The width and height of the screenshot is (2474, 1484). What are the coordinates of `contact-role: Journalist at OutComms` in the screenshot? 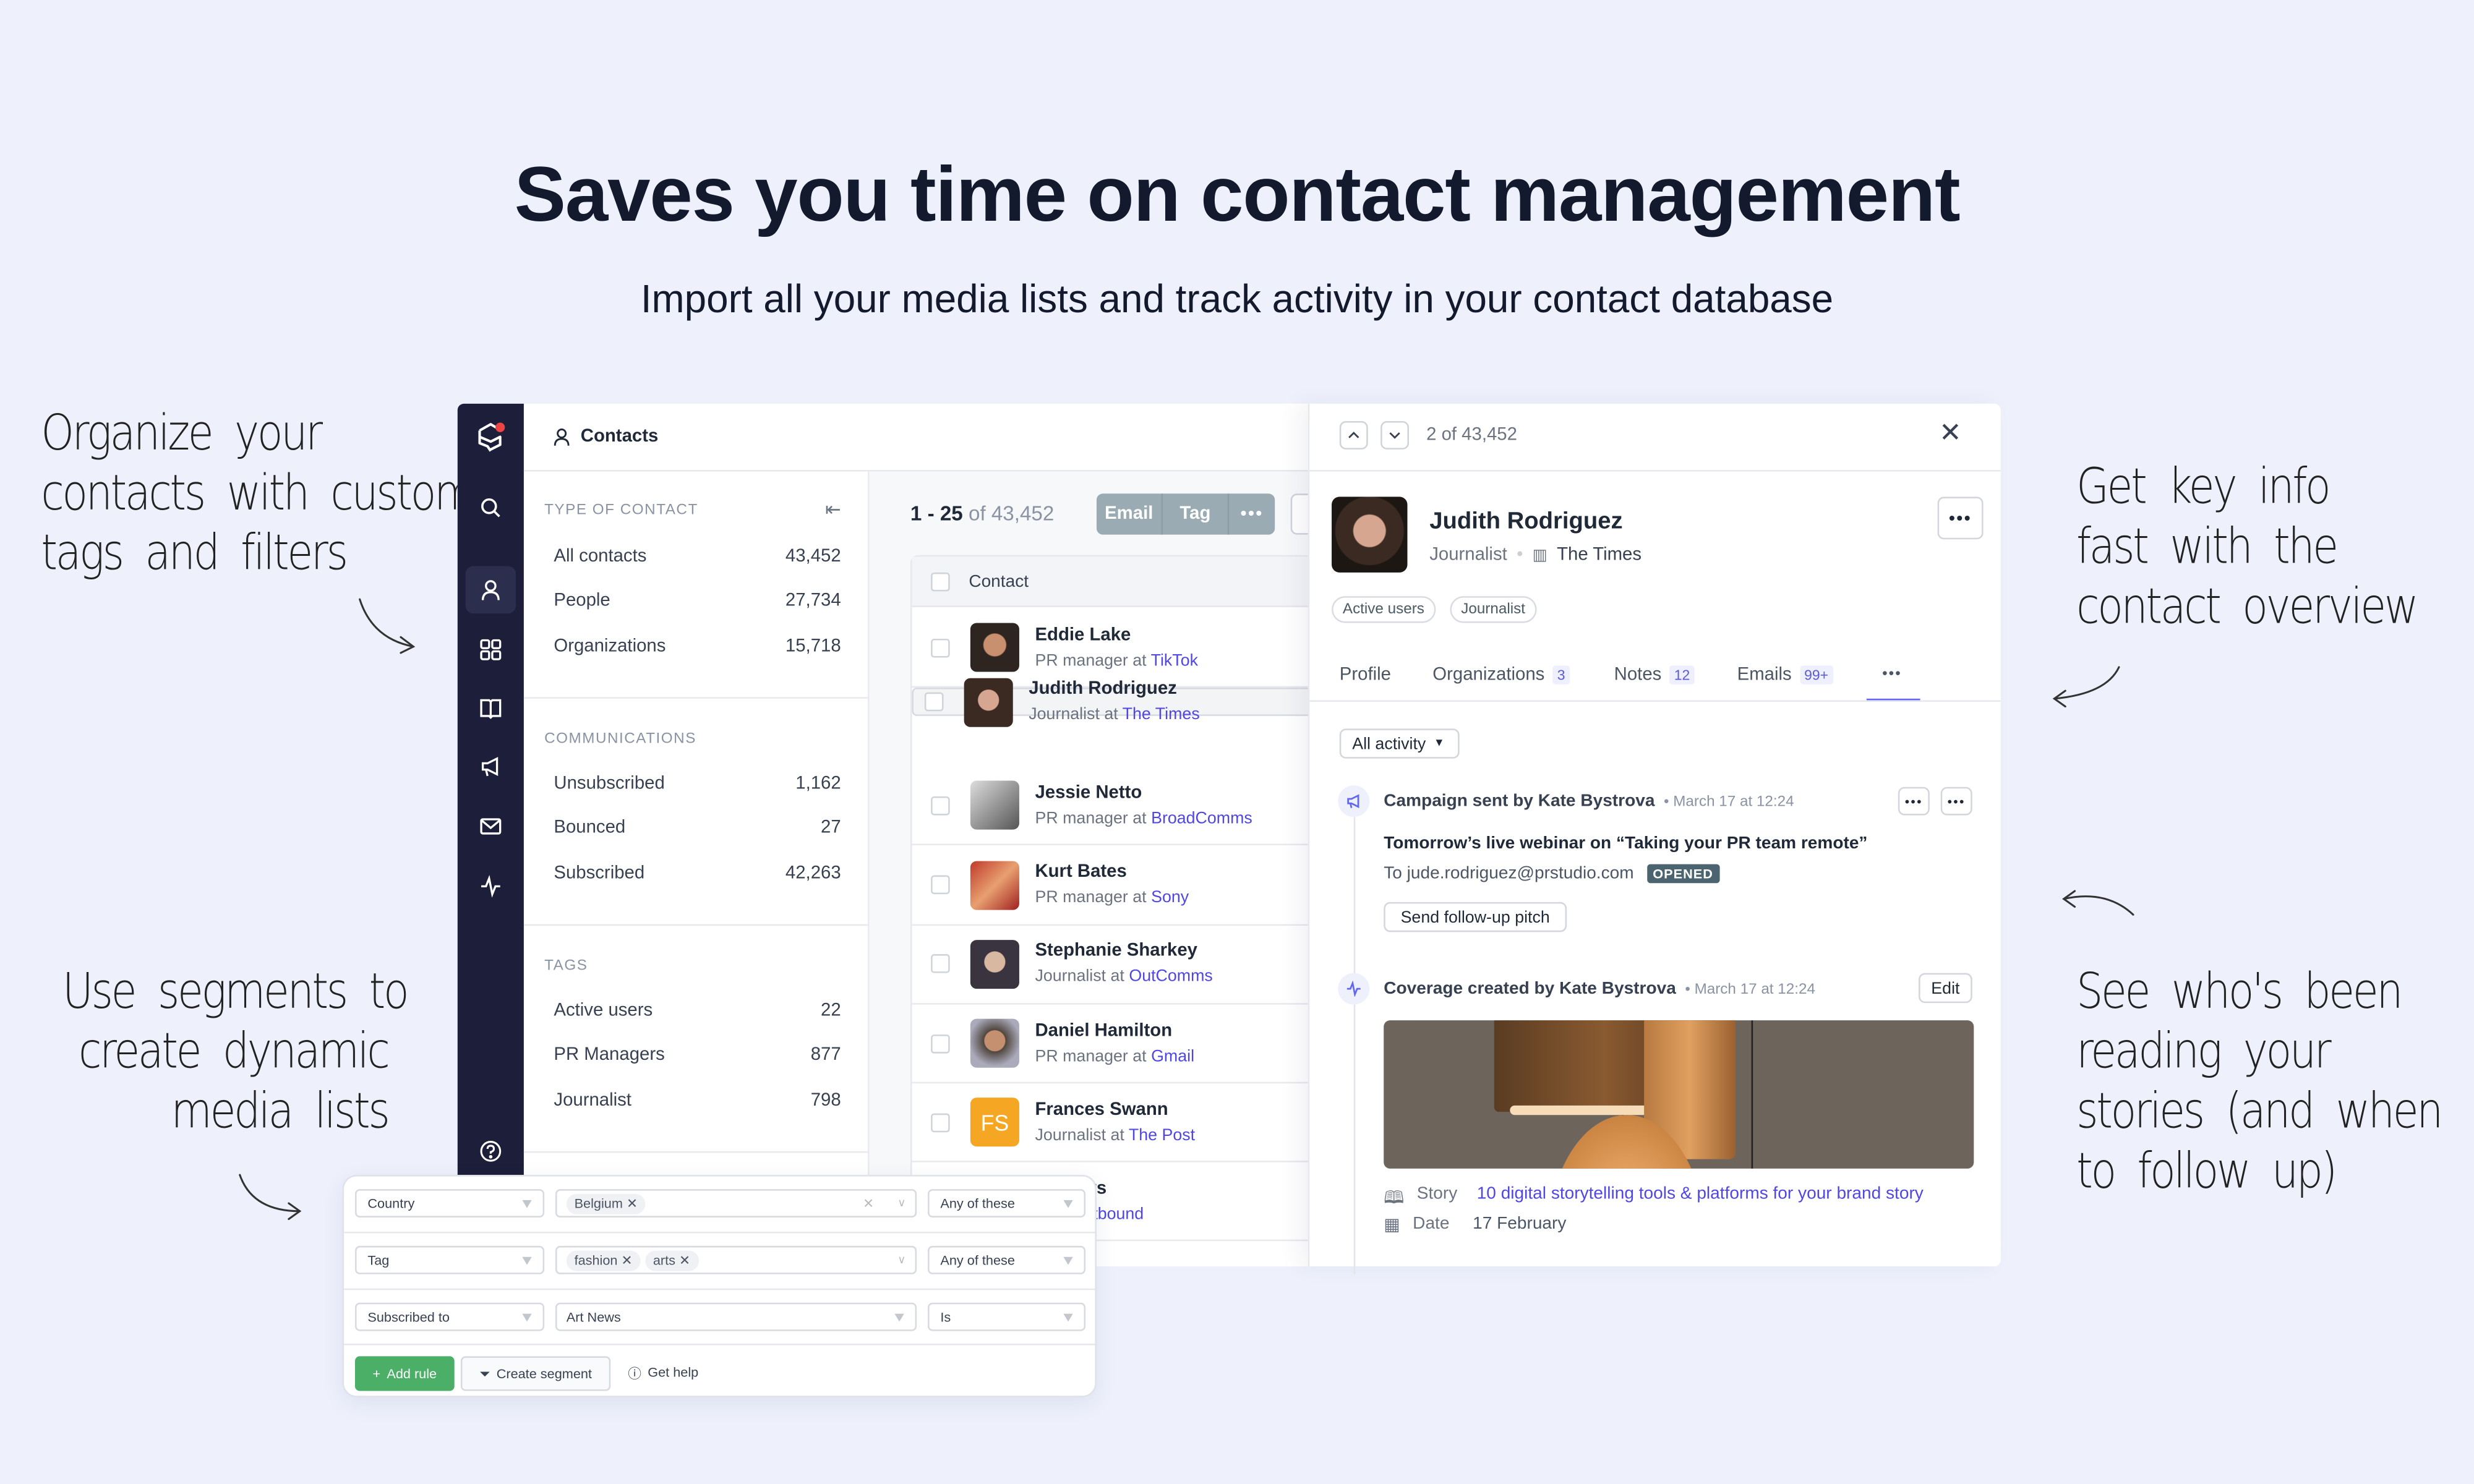 It's located at (1124, 976).